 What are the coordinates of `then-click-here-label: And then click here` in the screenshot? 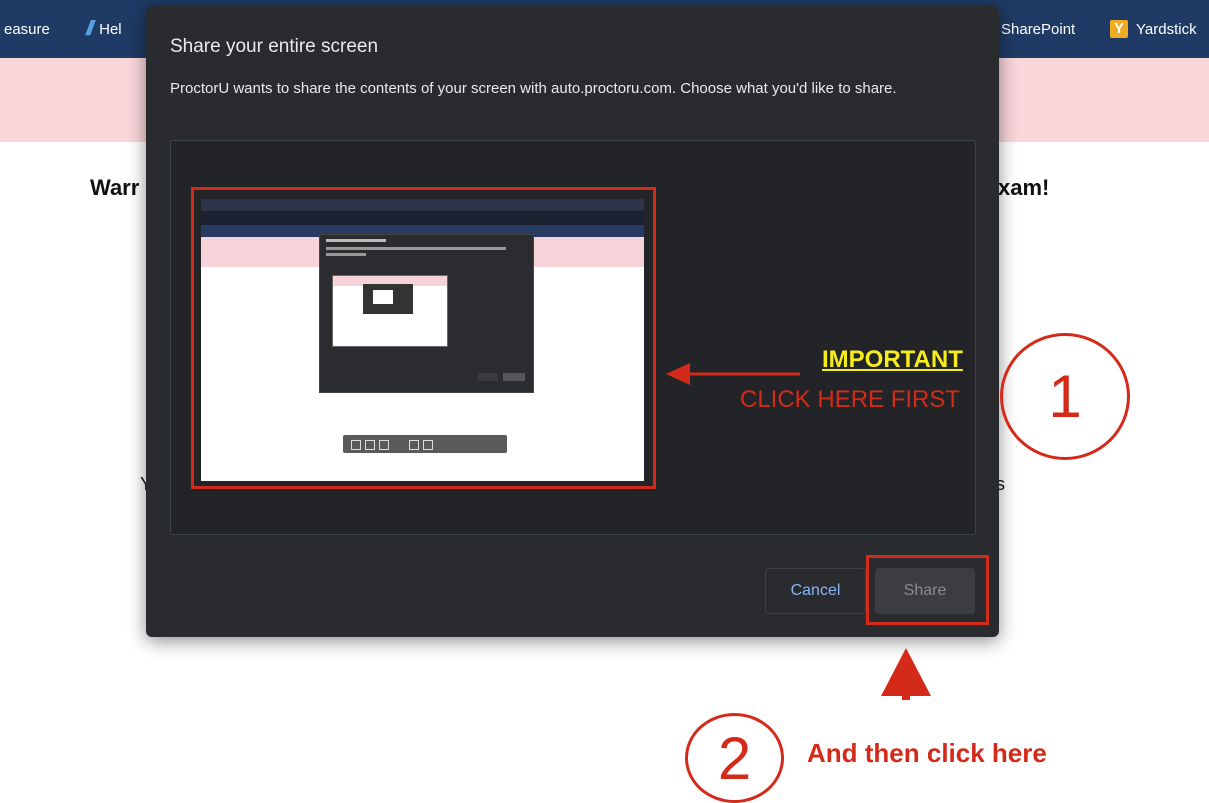 It's located at (927, 753).